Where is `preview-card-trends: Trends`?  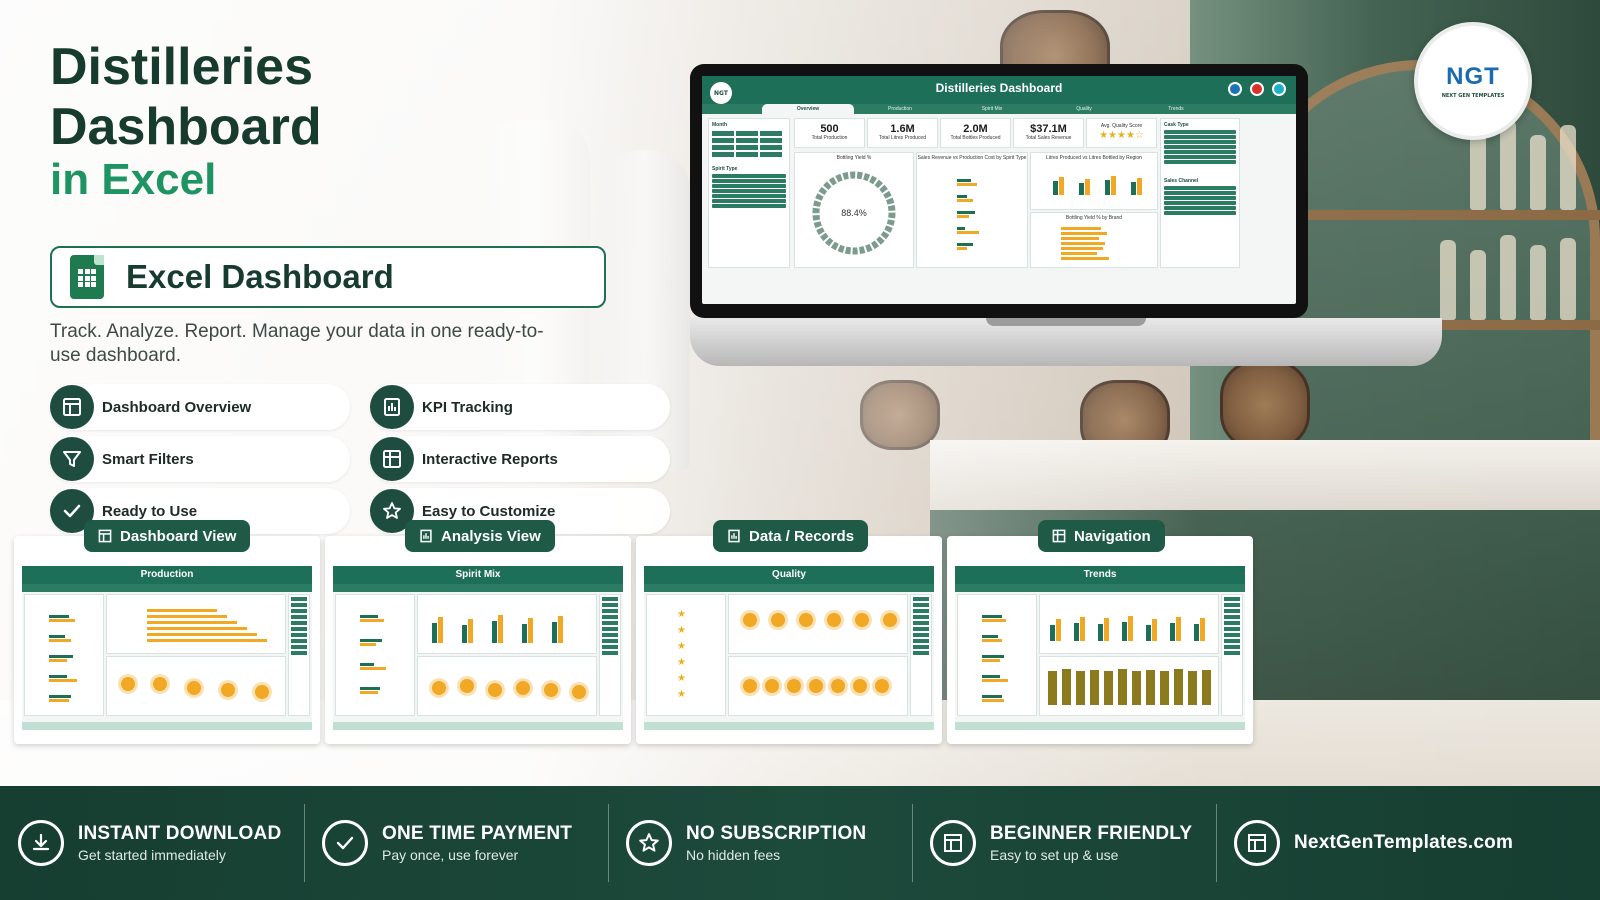 preview-card-trends: Trends is located at coordinates (1100, 640).